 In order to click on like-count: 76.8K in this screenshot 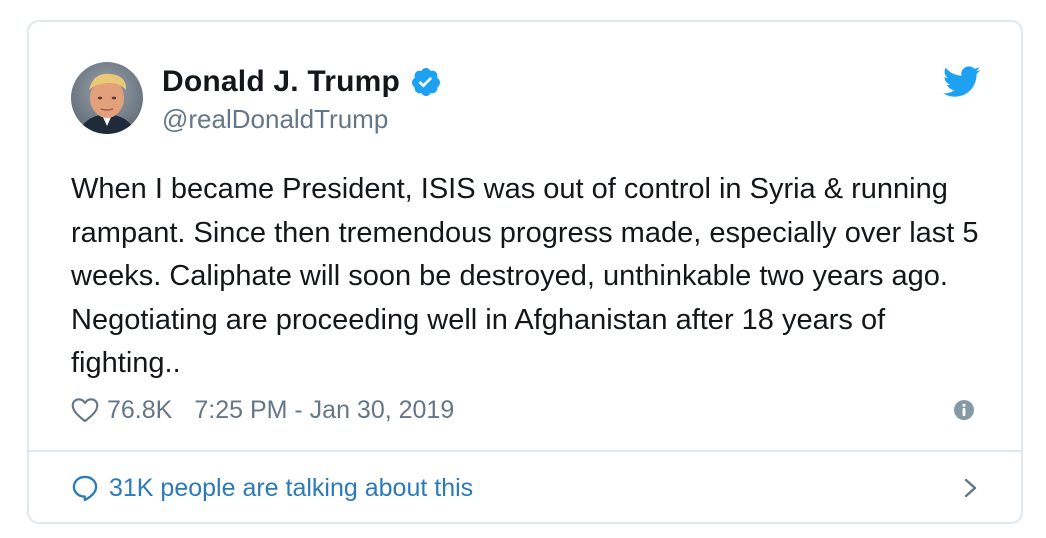, I will do `click(139, 410)`.